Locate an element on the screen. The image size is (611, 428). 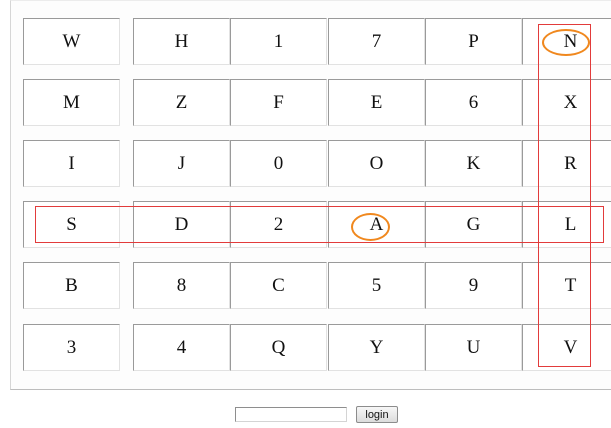
key-b: B is located at coordinates (71, 285).